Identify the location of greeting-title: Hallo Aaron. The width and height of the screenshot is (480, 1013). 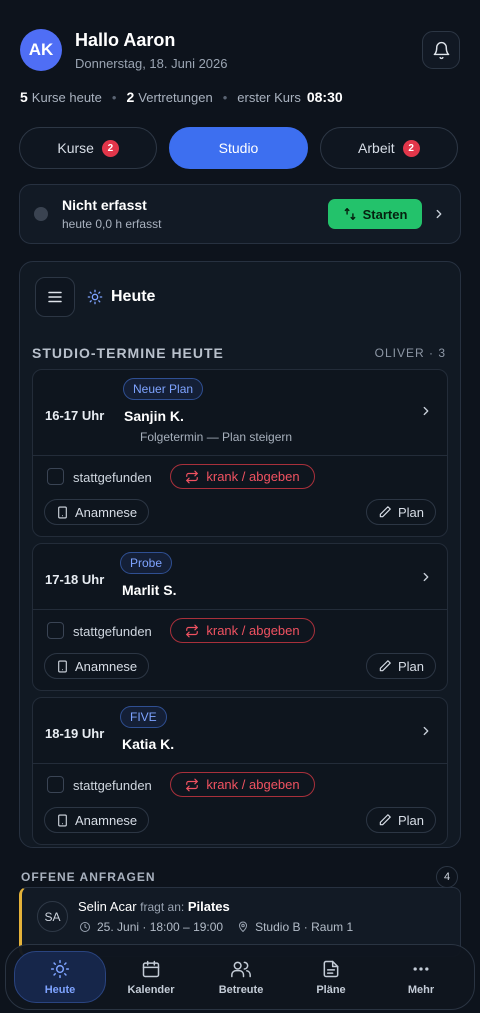
(125, 39).